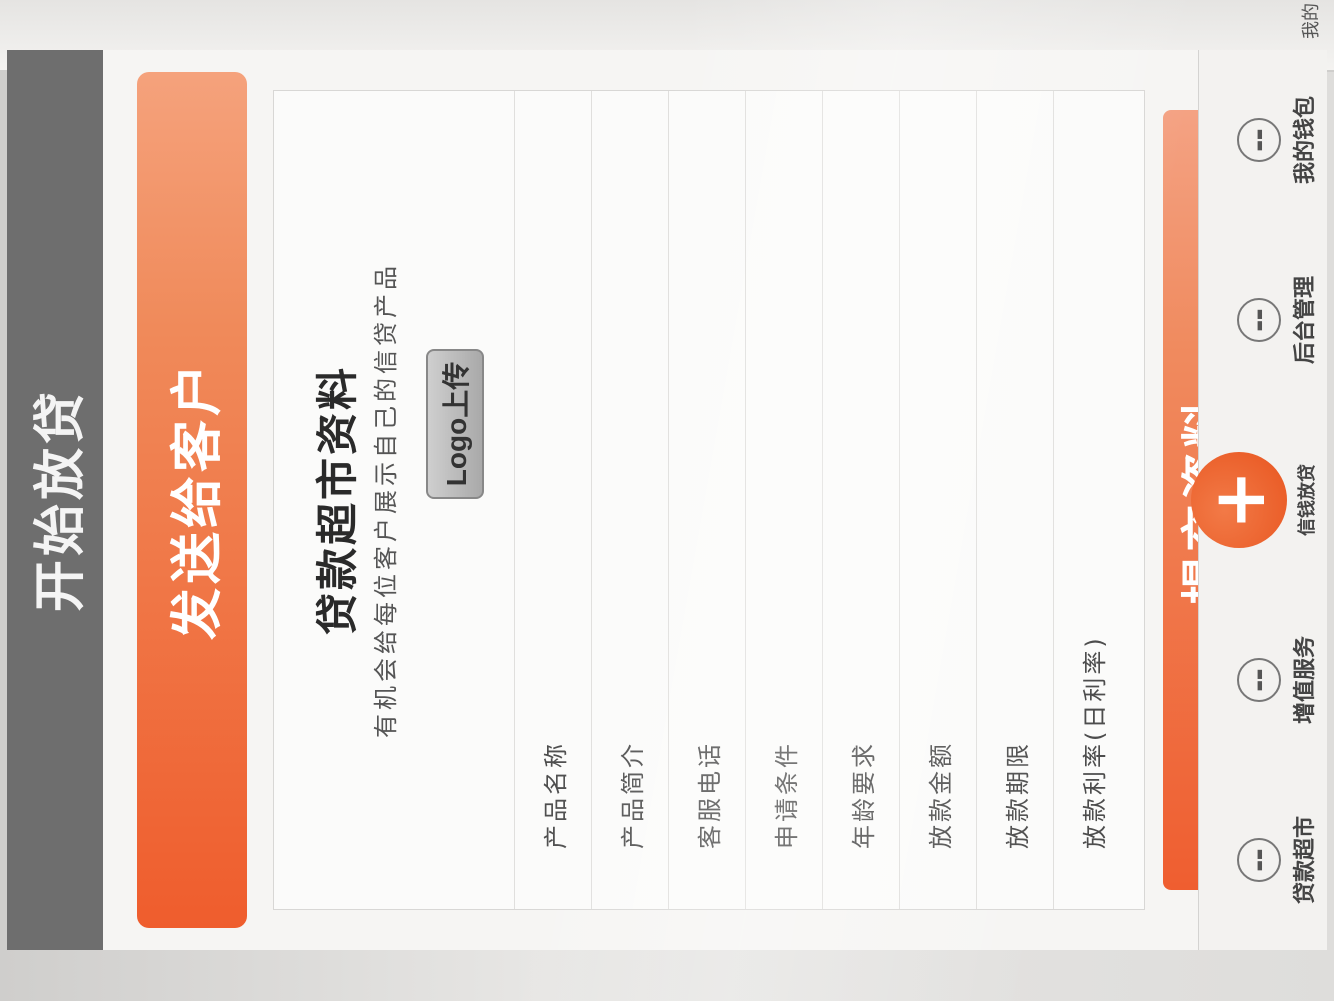 The height and width of the screenshot is (1001, 1334). I want to click on field-label: 放款利率(日利率), so click(1094, 742).